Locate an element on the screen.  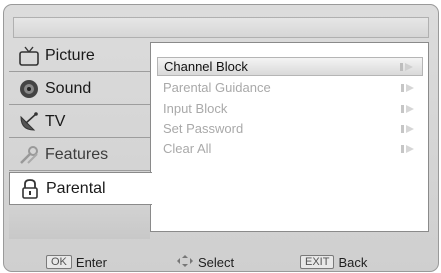
hint-back-label: Back is located at coordinates (353, 262).